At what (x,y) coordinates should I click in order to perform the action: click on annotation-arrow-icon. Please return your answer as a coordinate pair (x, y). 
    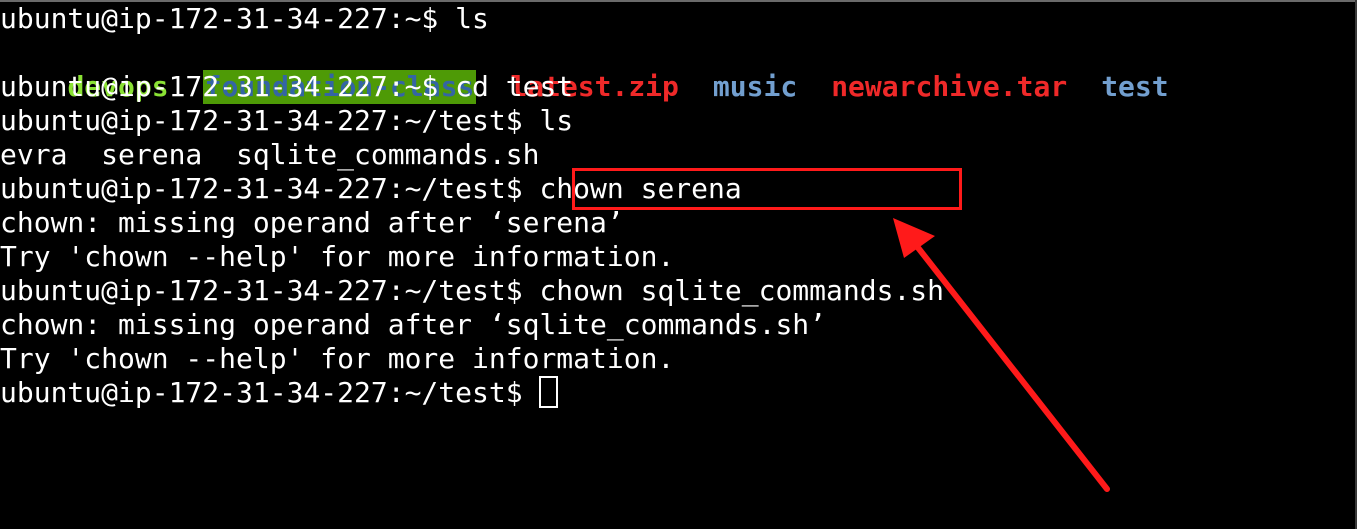
    Looking at the image, I should click on (1001, 355).